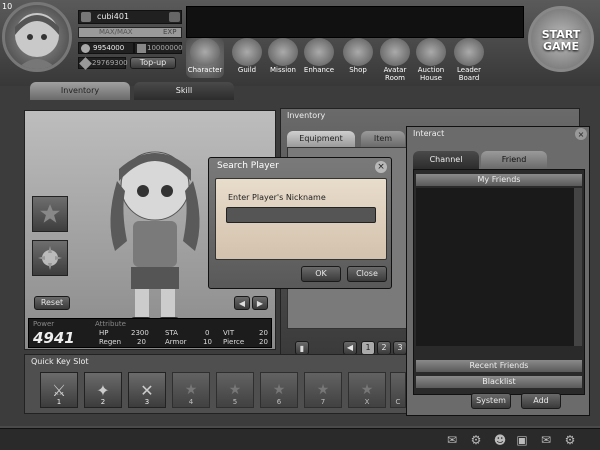 This screenshot has width=600, height=450. I want to click on dialog-body: Enter Player's Nickname, so click(301, 219).